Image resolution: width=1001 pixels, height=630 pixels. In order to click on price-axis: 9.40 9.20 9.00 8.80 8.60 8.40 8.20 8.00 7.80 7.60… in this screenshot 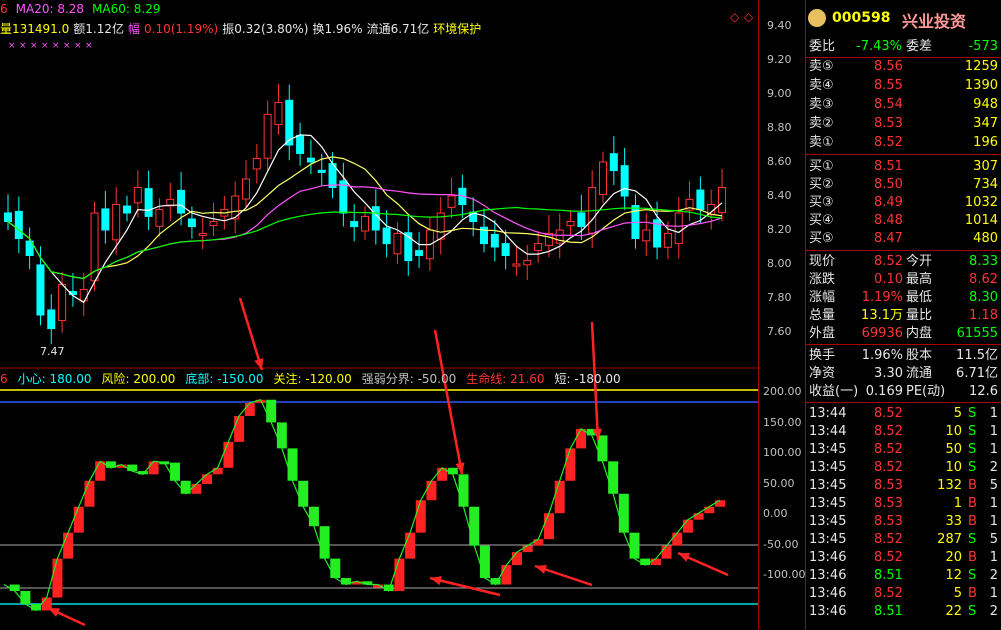, I will do `click(782, 315)`.